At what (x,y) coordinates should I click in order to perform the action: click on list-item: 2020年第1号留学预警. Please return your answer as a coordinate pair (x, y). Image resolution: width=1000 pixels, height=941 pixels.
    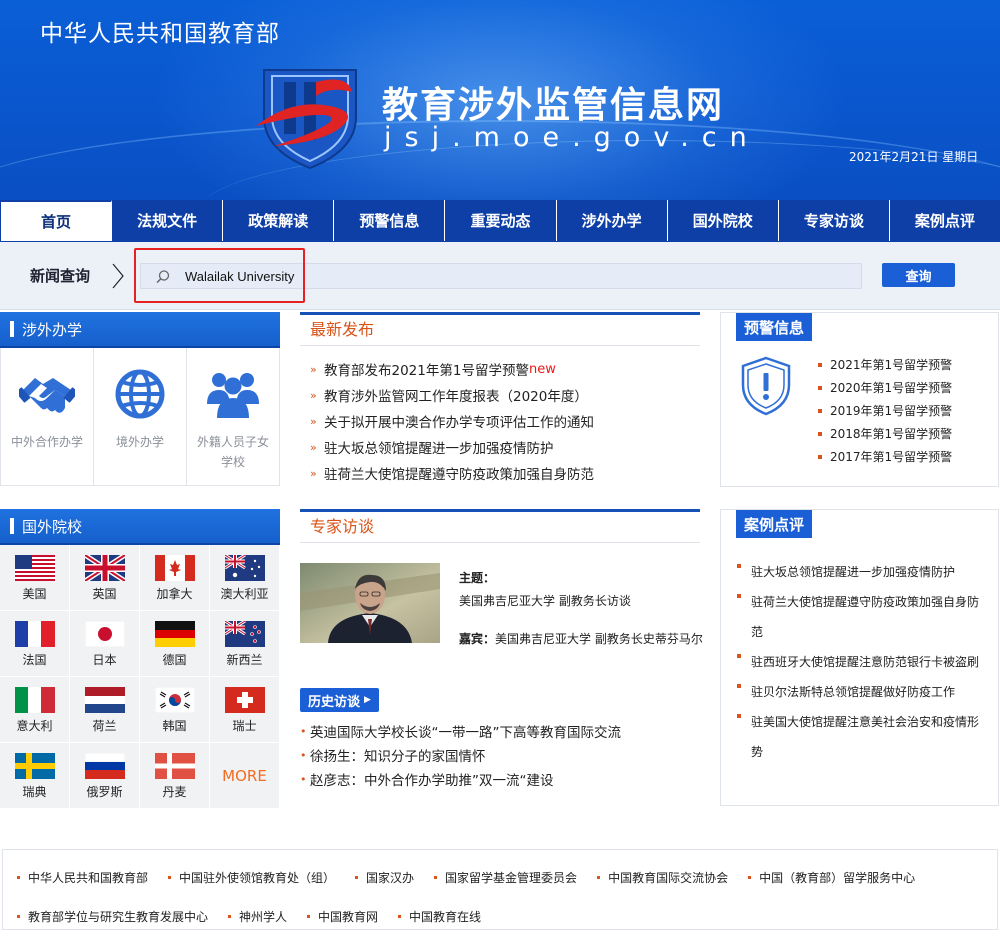
    Looking at the image, I should click on (885, 387).